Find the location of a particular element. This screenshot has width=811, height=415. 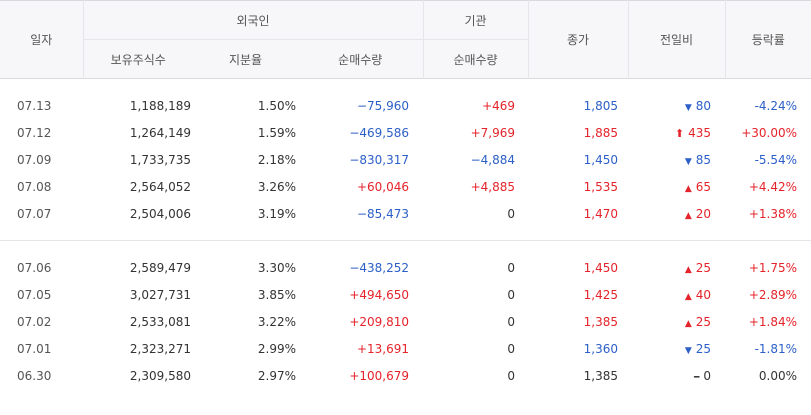

ratio-cell: 1.50% is located at coordinates (276, 105).